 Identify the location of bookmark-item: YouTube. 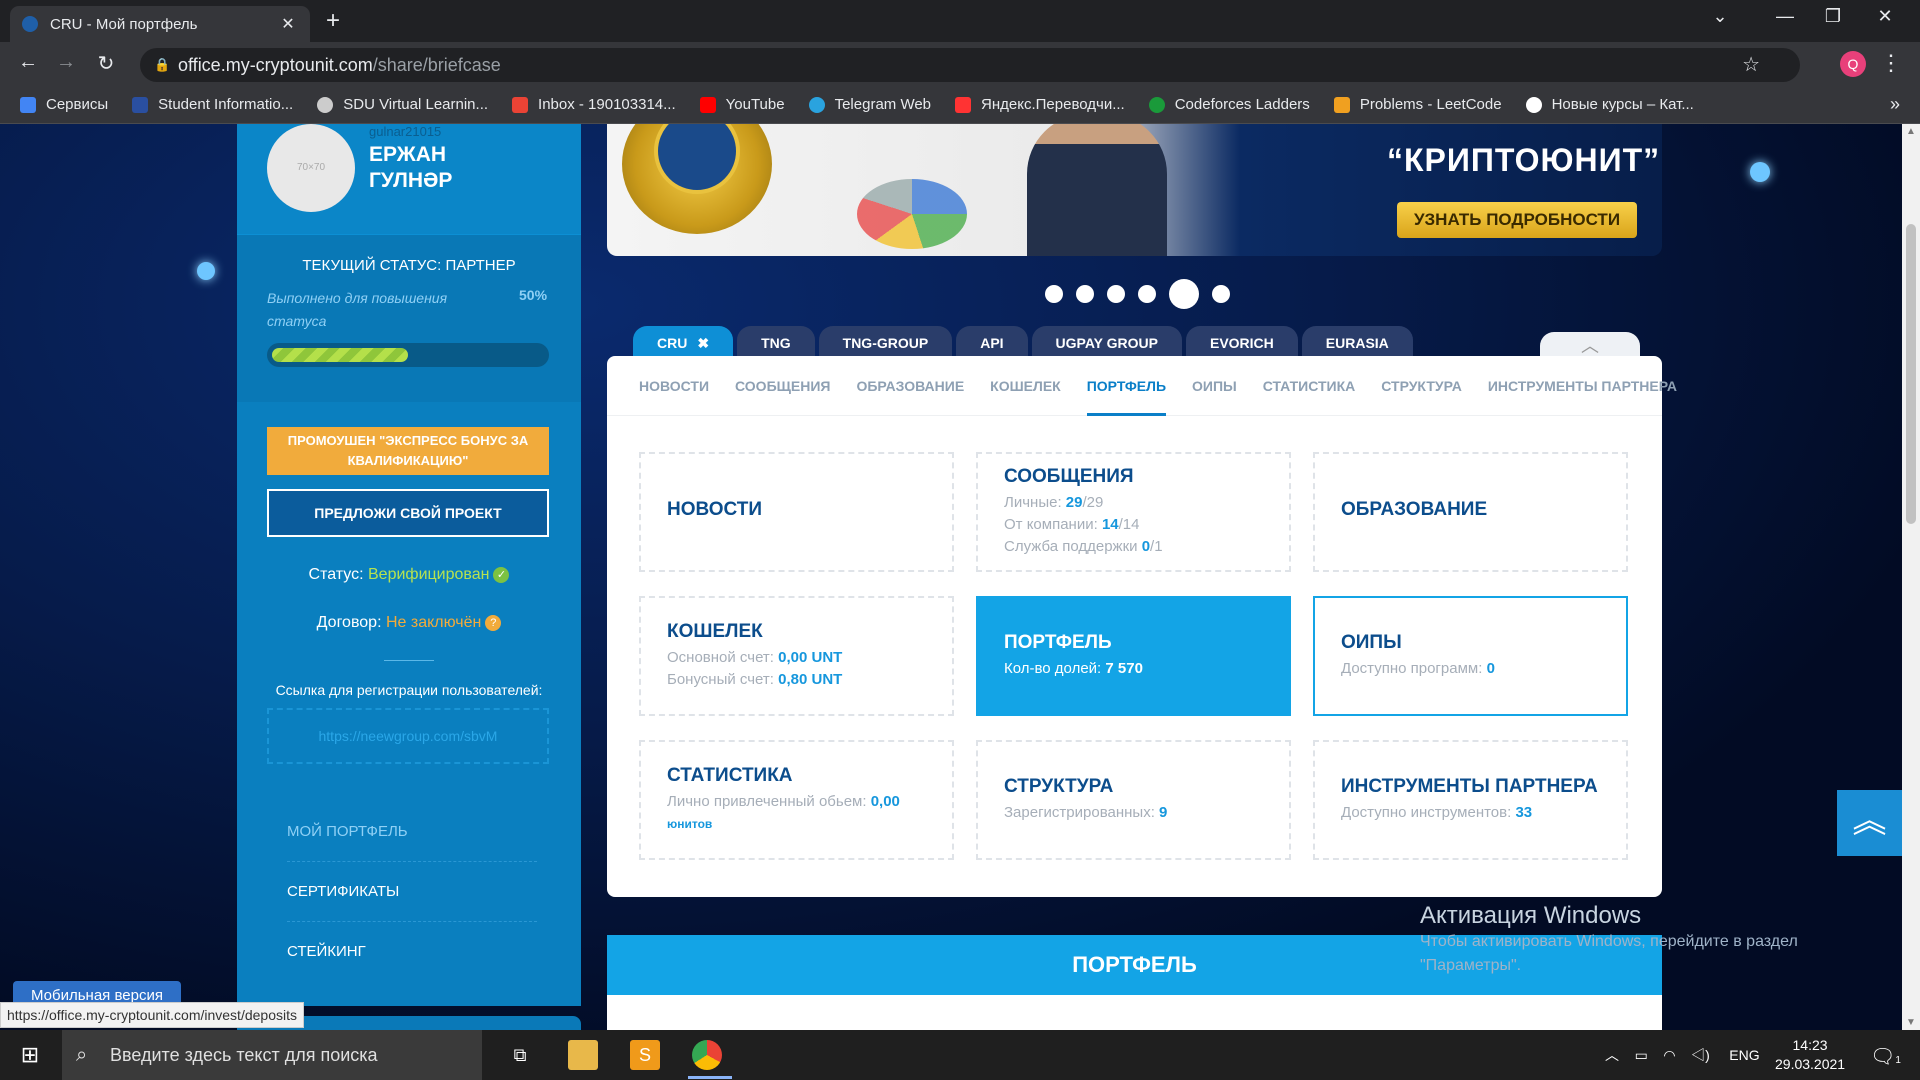
(742, 104).